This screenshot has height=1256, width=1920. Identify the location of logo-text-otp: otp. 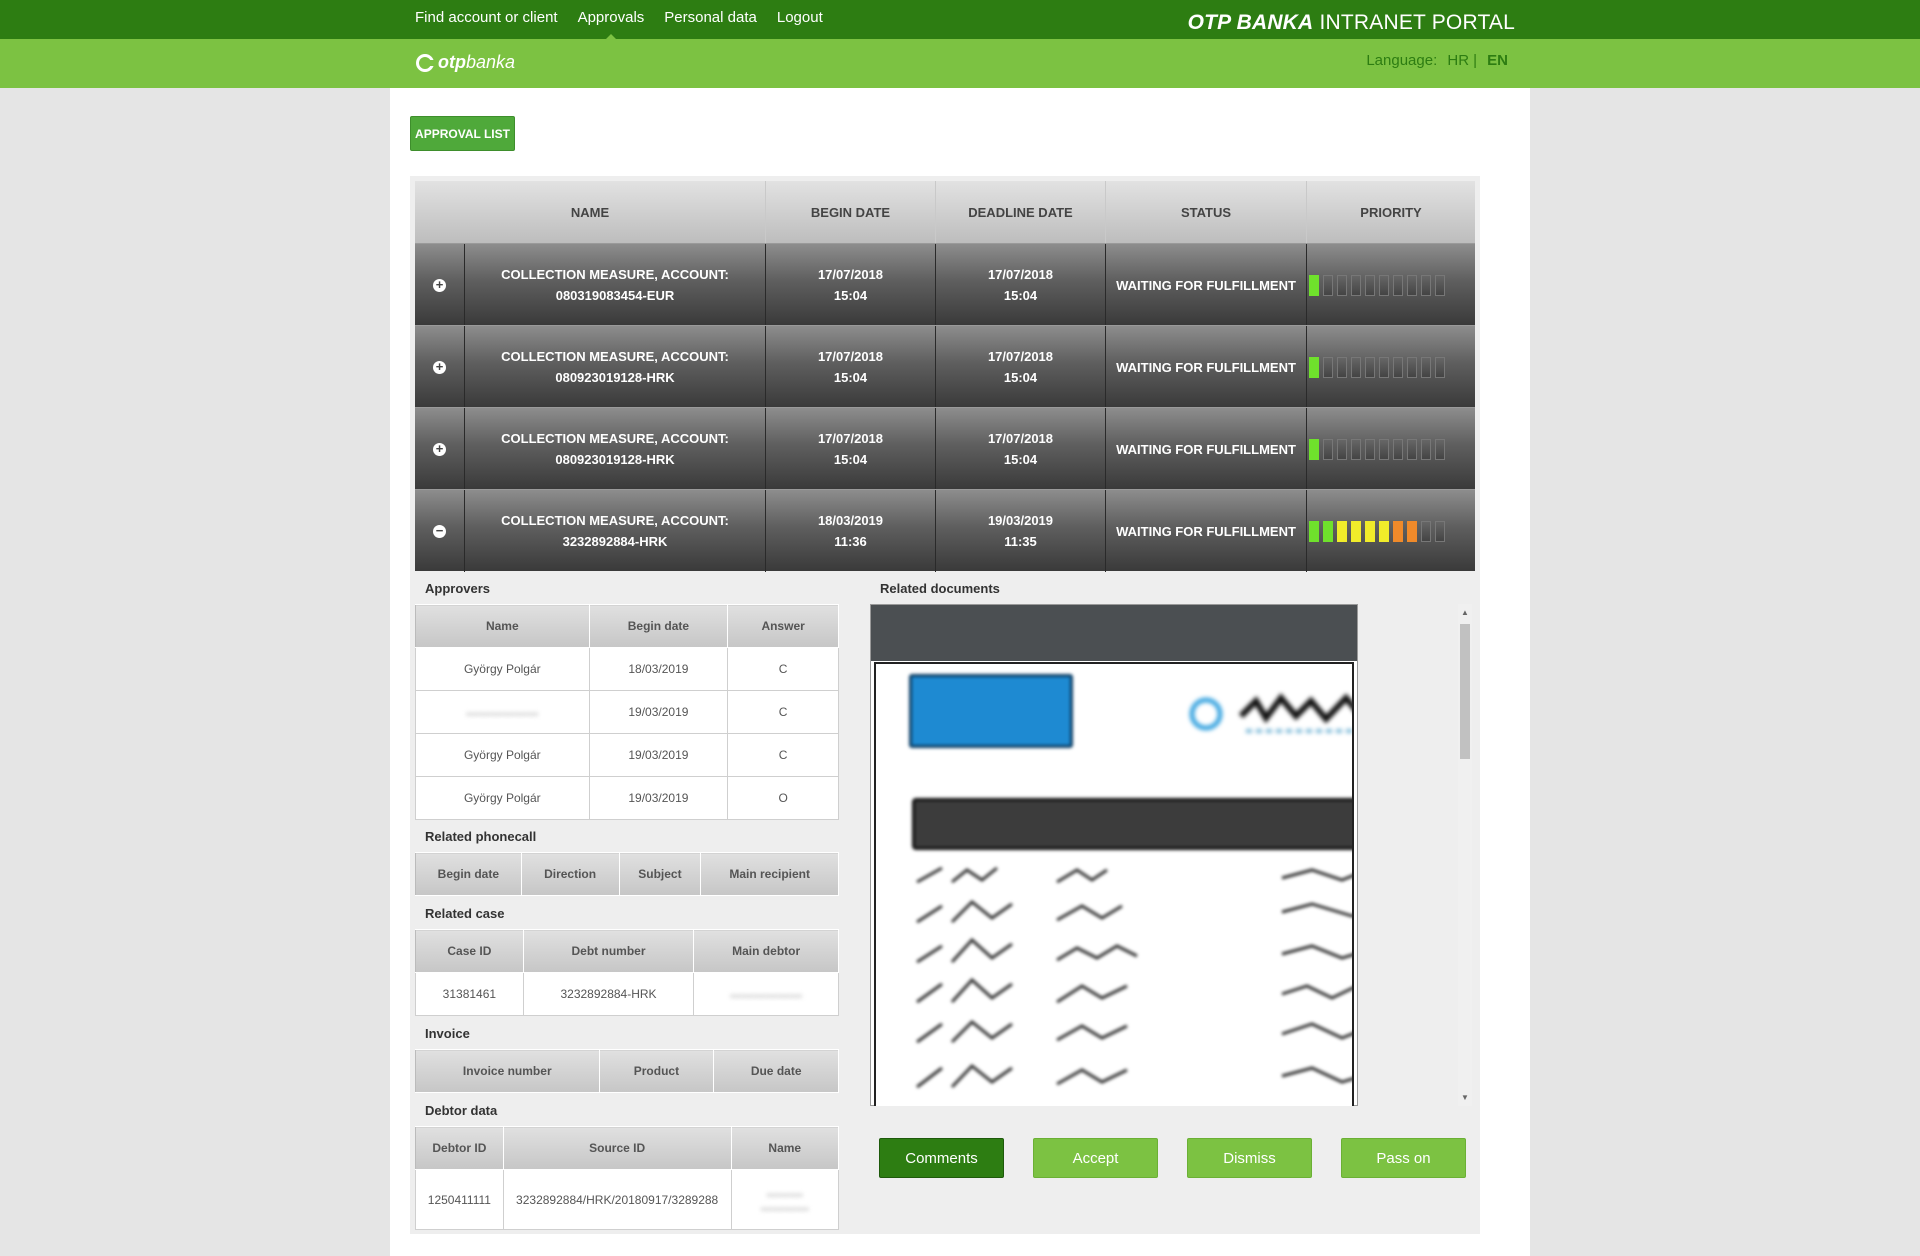
(452, 62).